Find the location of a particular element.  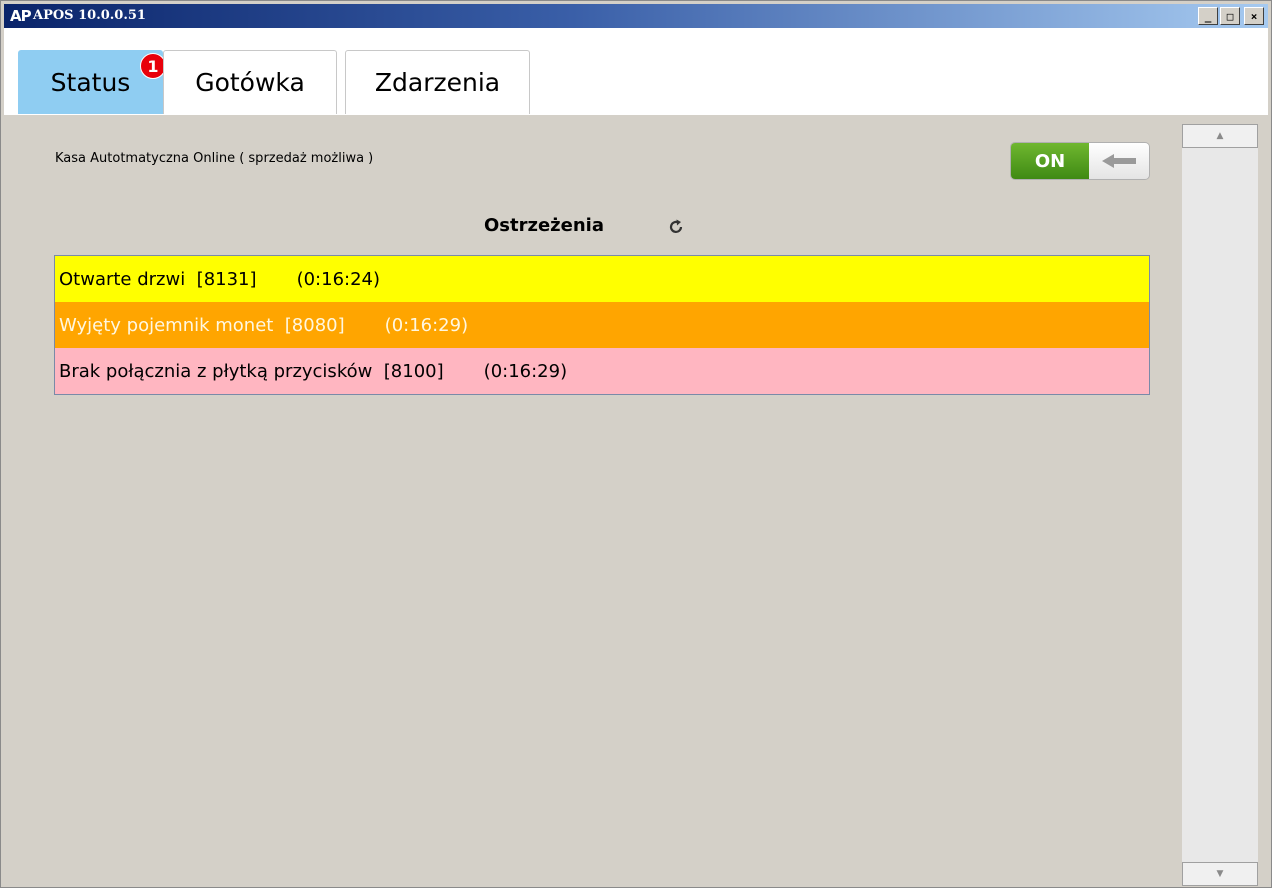

scroll-up-button: ▲ is located at coordinates (1220, 136).